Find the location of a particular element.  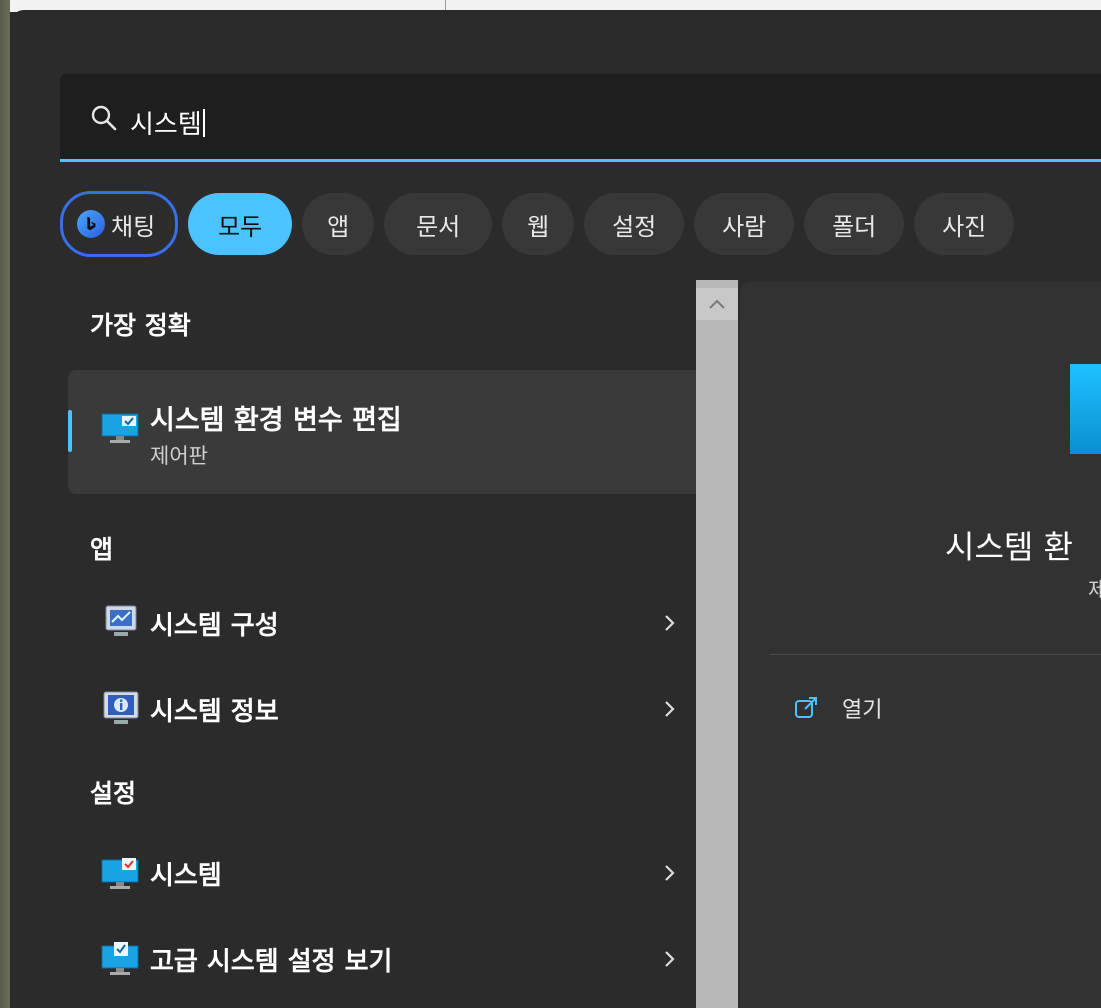

best-match-subtitle: 제어판 is located at coordinates (179, 456).